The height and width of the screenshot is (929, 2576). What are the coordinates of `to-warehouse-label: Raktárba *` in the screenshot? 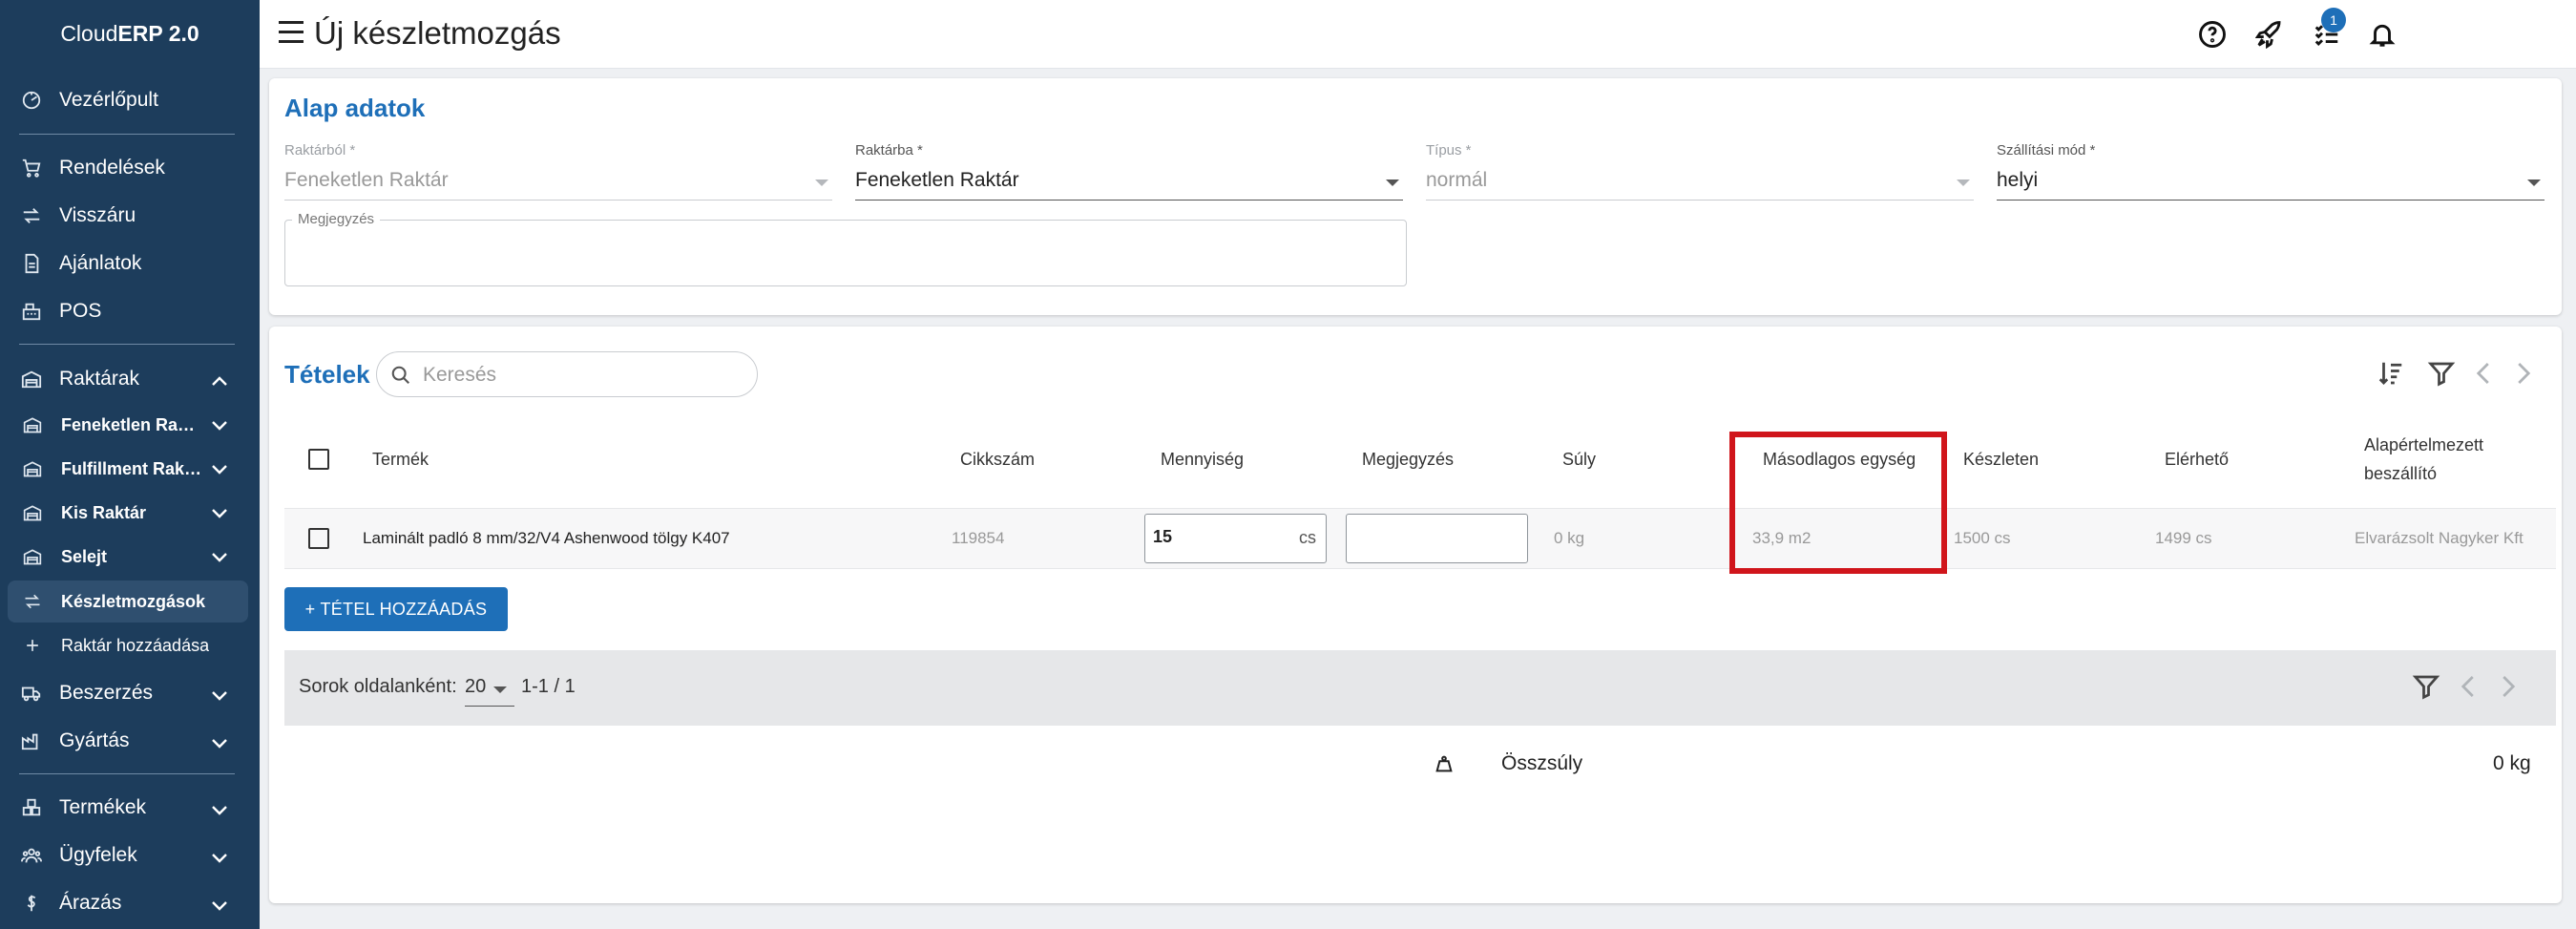 It's located at (889, 150).